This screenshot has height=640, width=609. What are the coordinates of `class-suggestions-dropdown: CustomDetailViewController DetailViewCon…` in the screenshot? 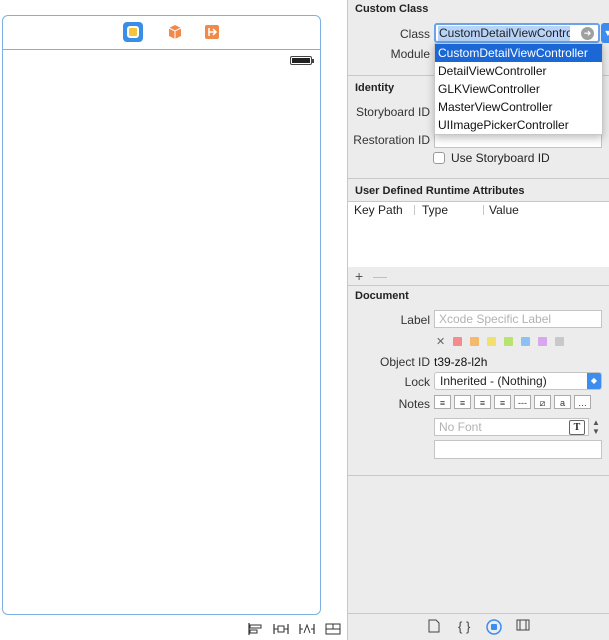 It's located at (518, 89).